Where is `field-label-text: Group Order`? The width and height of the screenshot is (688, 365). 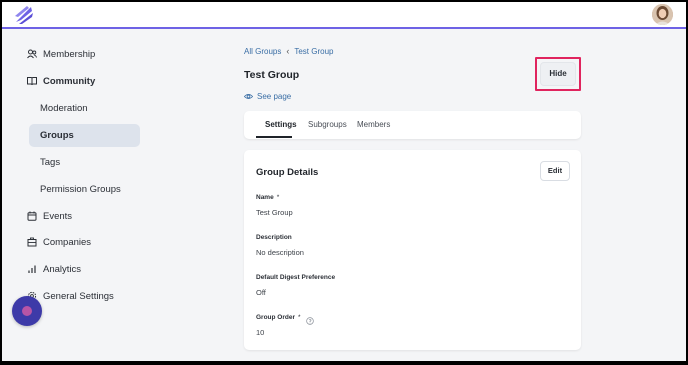
field-label-text: Group Order is located at coordinates (276, 317).